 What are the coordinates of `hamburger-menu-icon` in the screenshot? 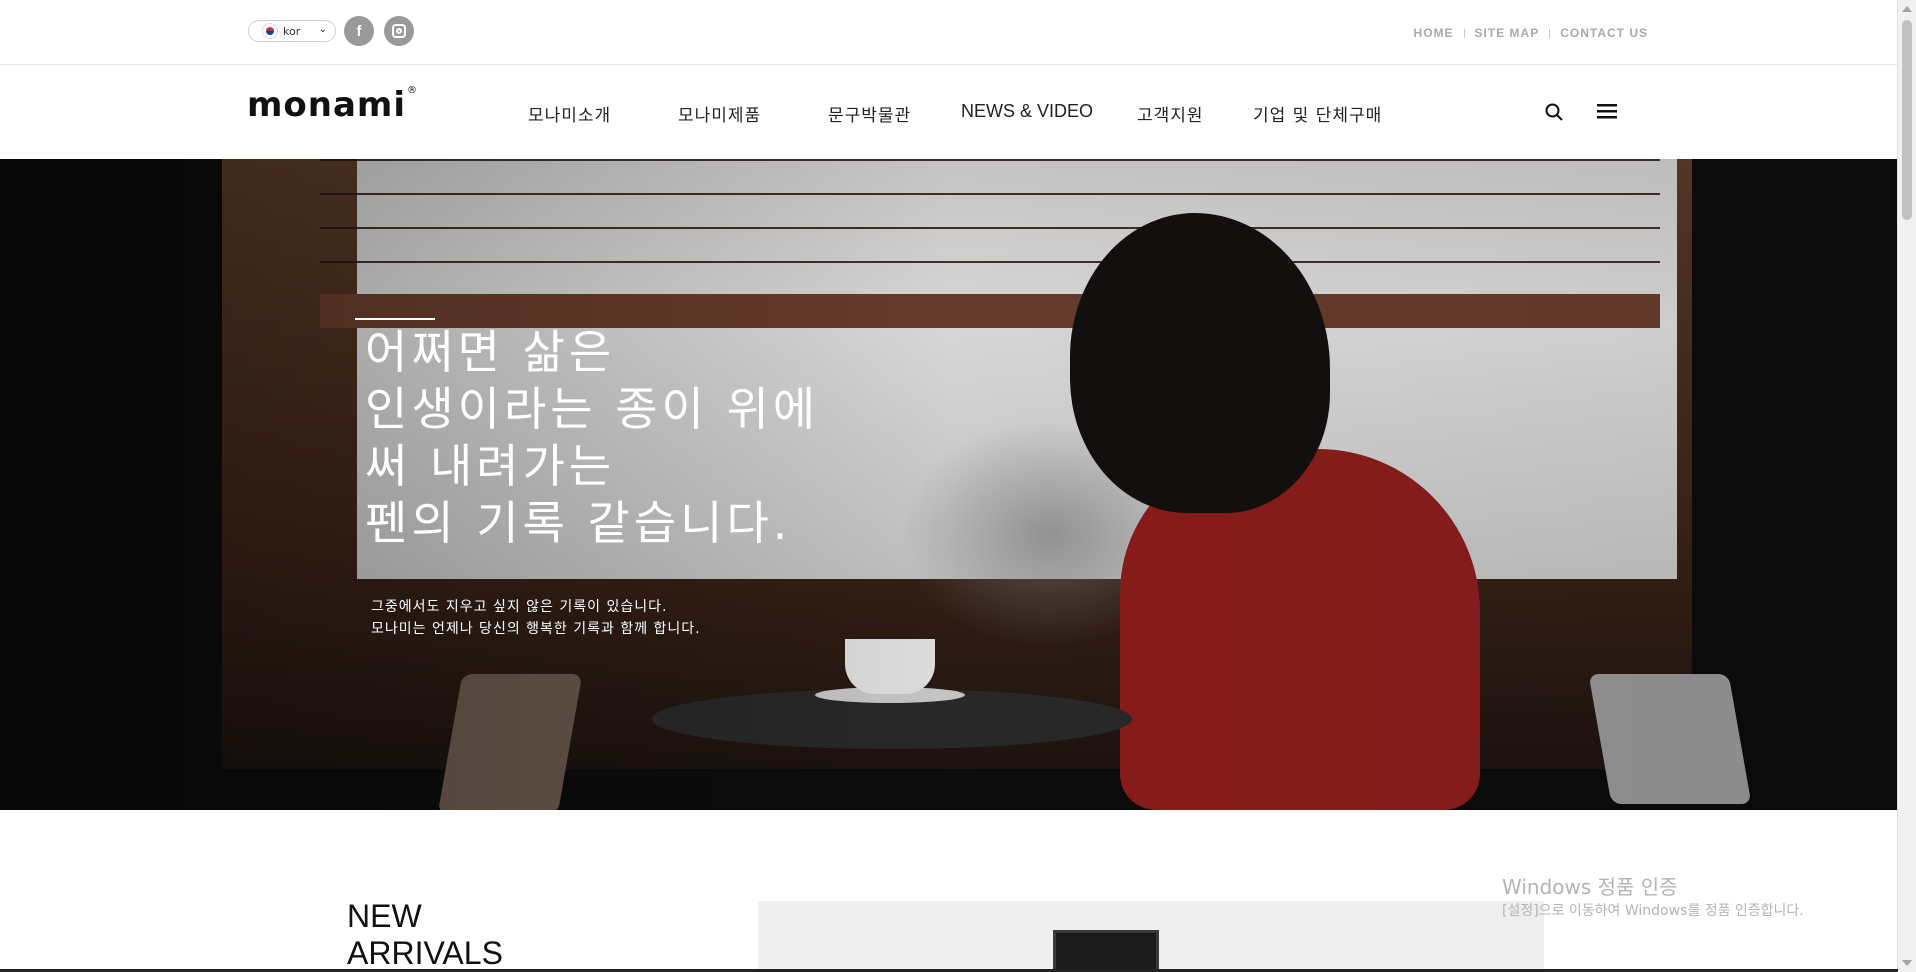 It's located at (1607, 111).